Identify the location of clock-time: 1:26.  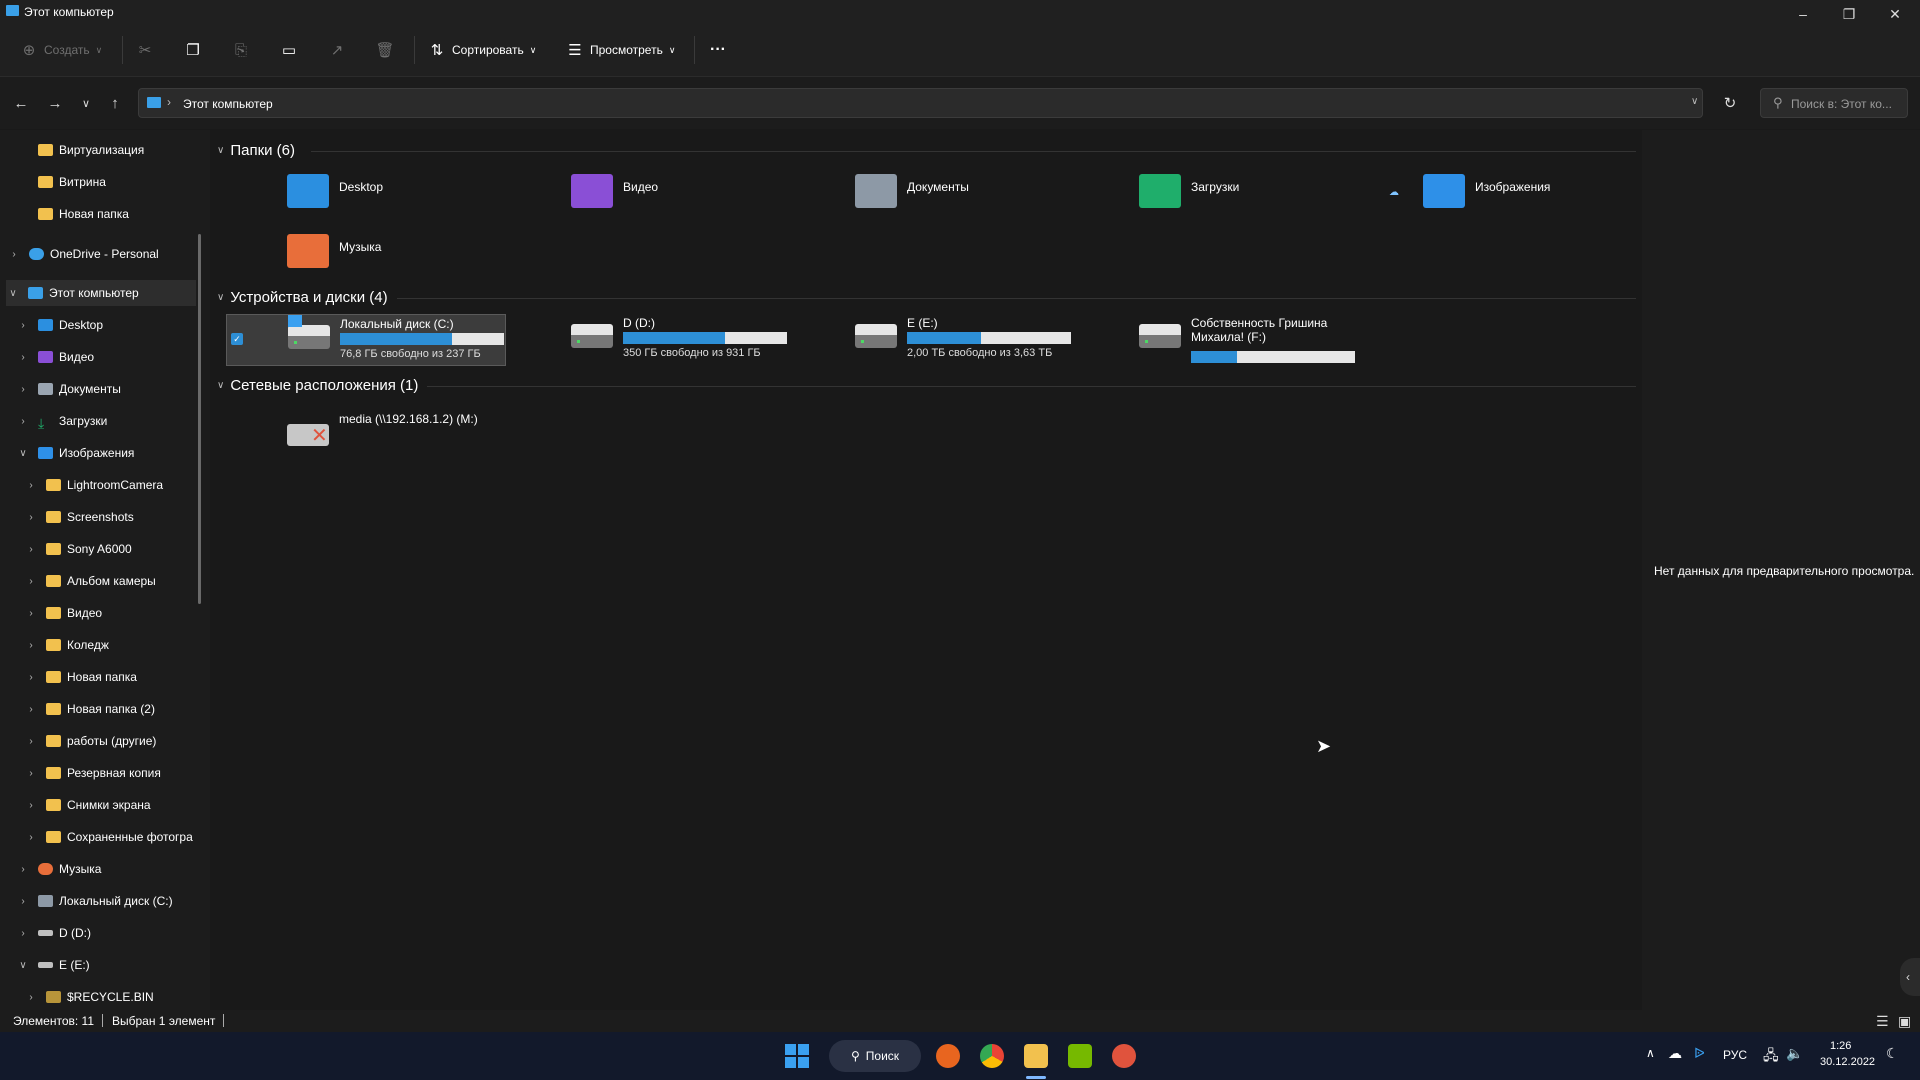
(1840, 1046).